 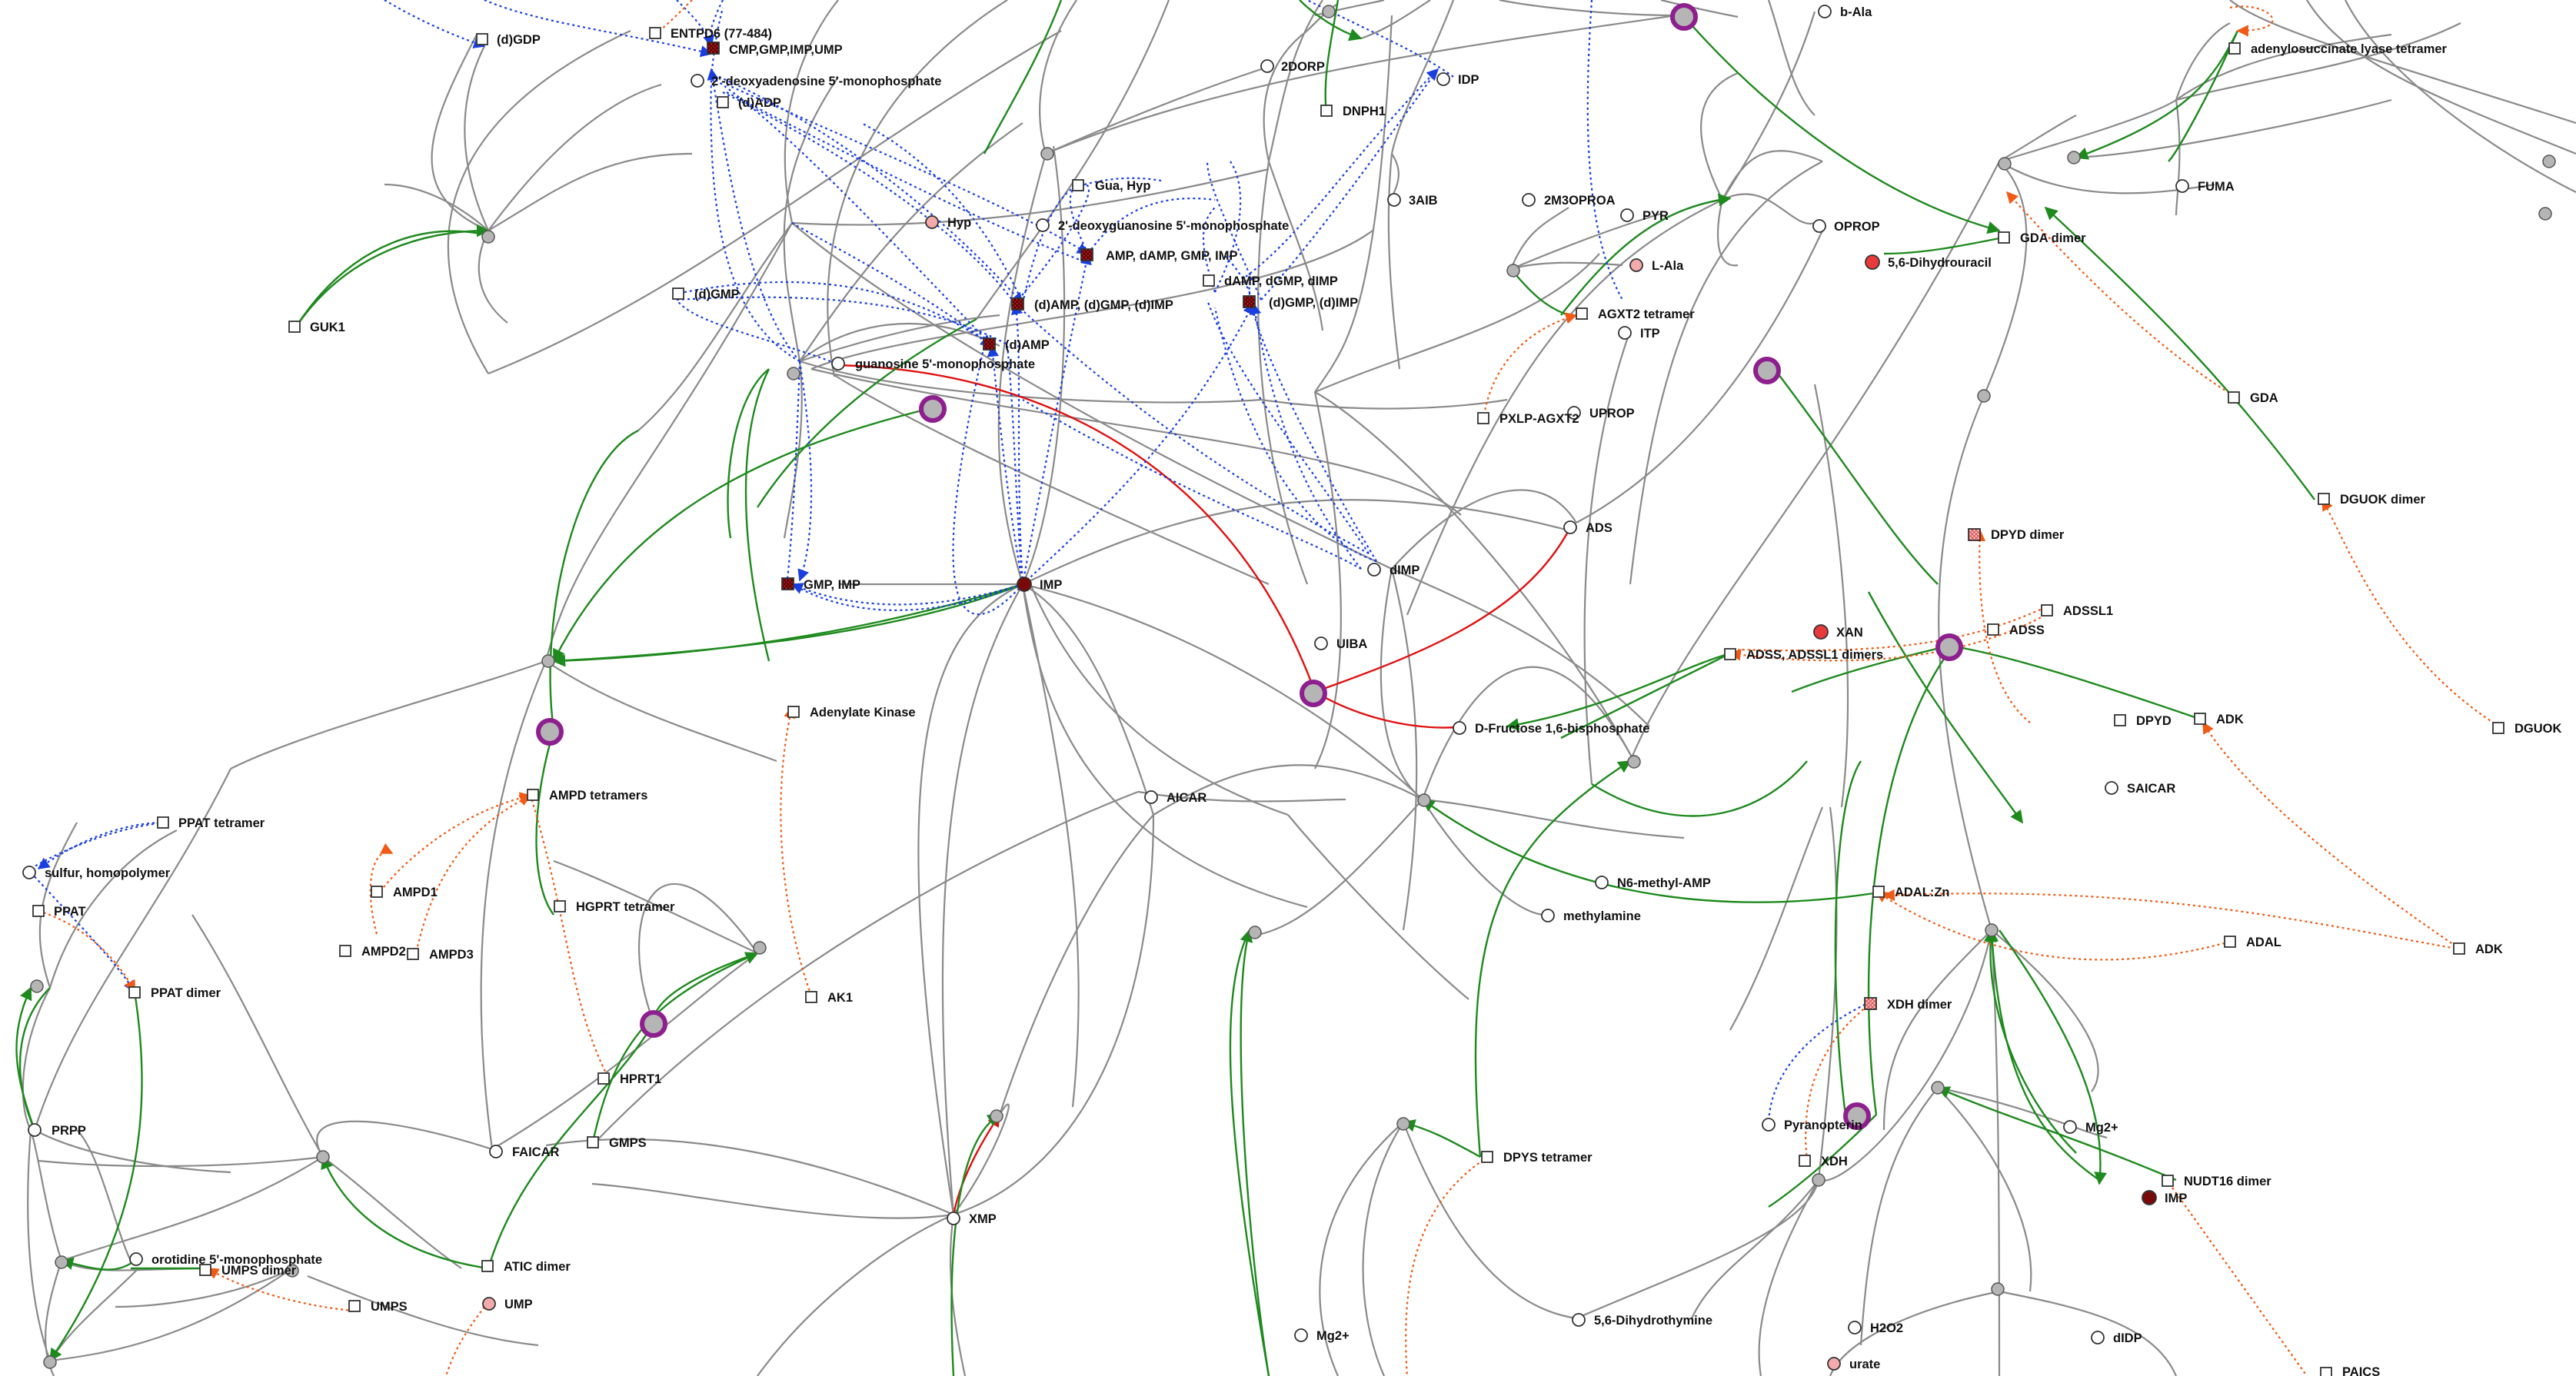 I want to click on adsl-node, so click(x=2234, y=48).